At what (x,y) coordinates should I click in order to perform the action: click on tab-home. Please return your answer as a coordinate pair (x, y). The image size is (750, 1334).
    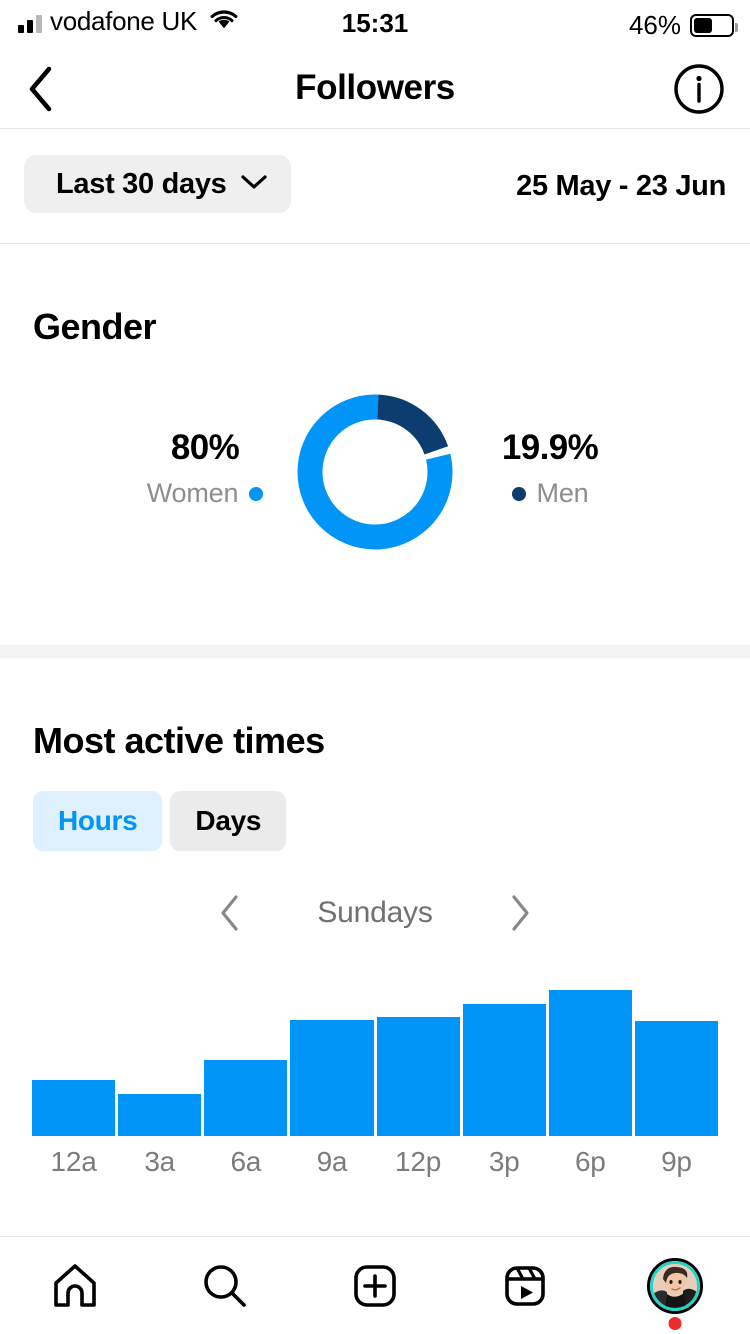
    Looking at the image, I should click on (75, 1285).